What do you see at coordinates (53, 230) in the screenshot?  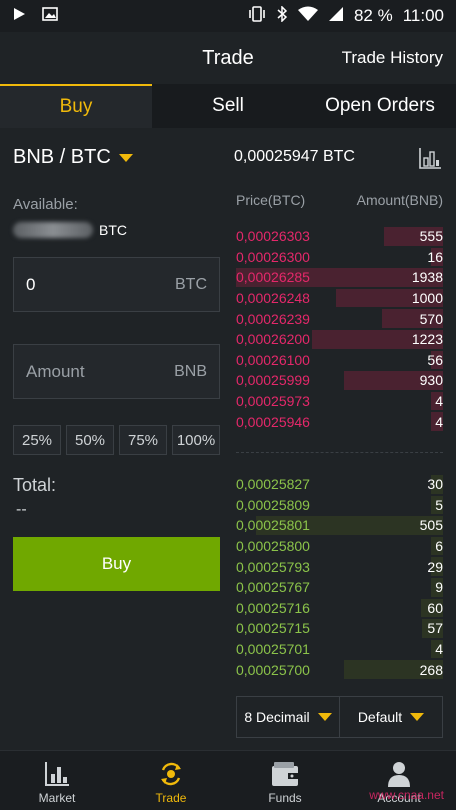 I see `blurred-balance` at bounding box center [53, 230].